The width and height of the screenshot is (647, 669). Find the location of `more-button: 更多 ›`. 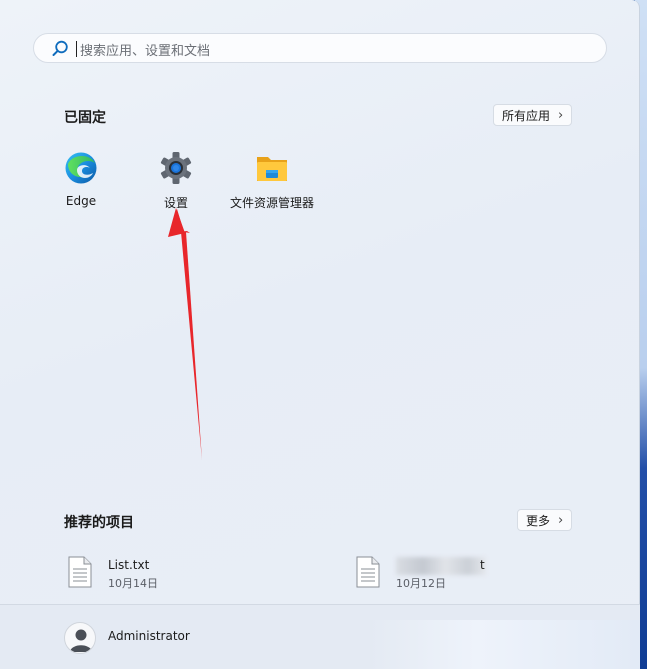

more-button: 更多 › is located at coordinates (545, 520).